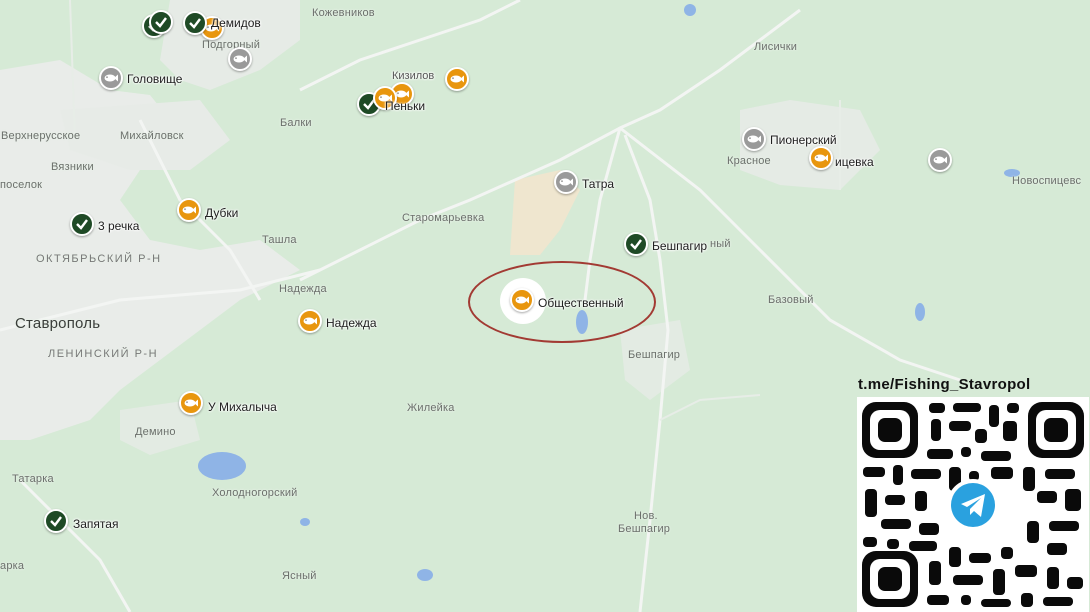 The image size is (1090, 612). Describe the element at coordinates (236, 23) in the screenshot. I see `marker-label: Демидов` at that location.